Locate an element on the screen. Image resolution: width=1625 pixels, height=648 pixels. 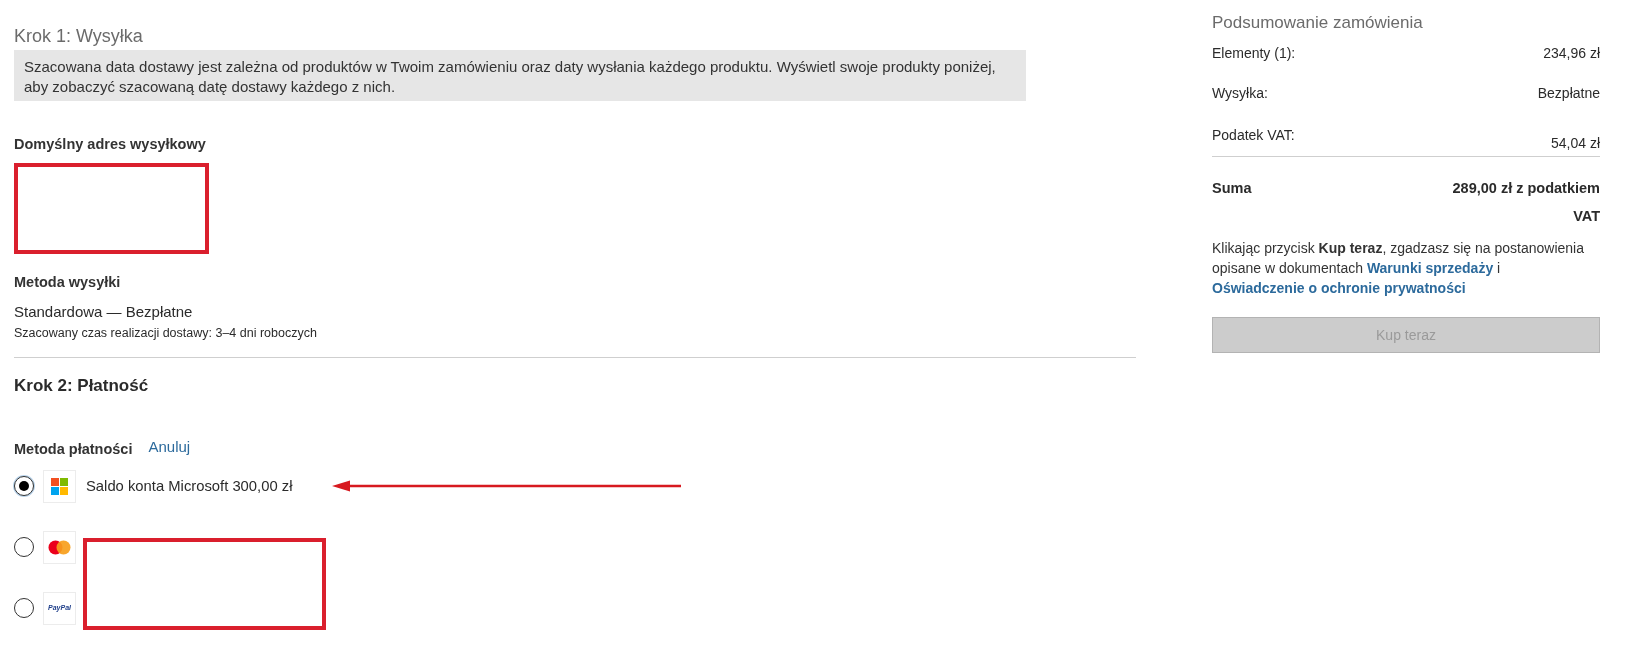
section-heading: Metoda wysyłki is located at coordinates (67, 282).